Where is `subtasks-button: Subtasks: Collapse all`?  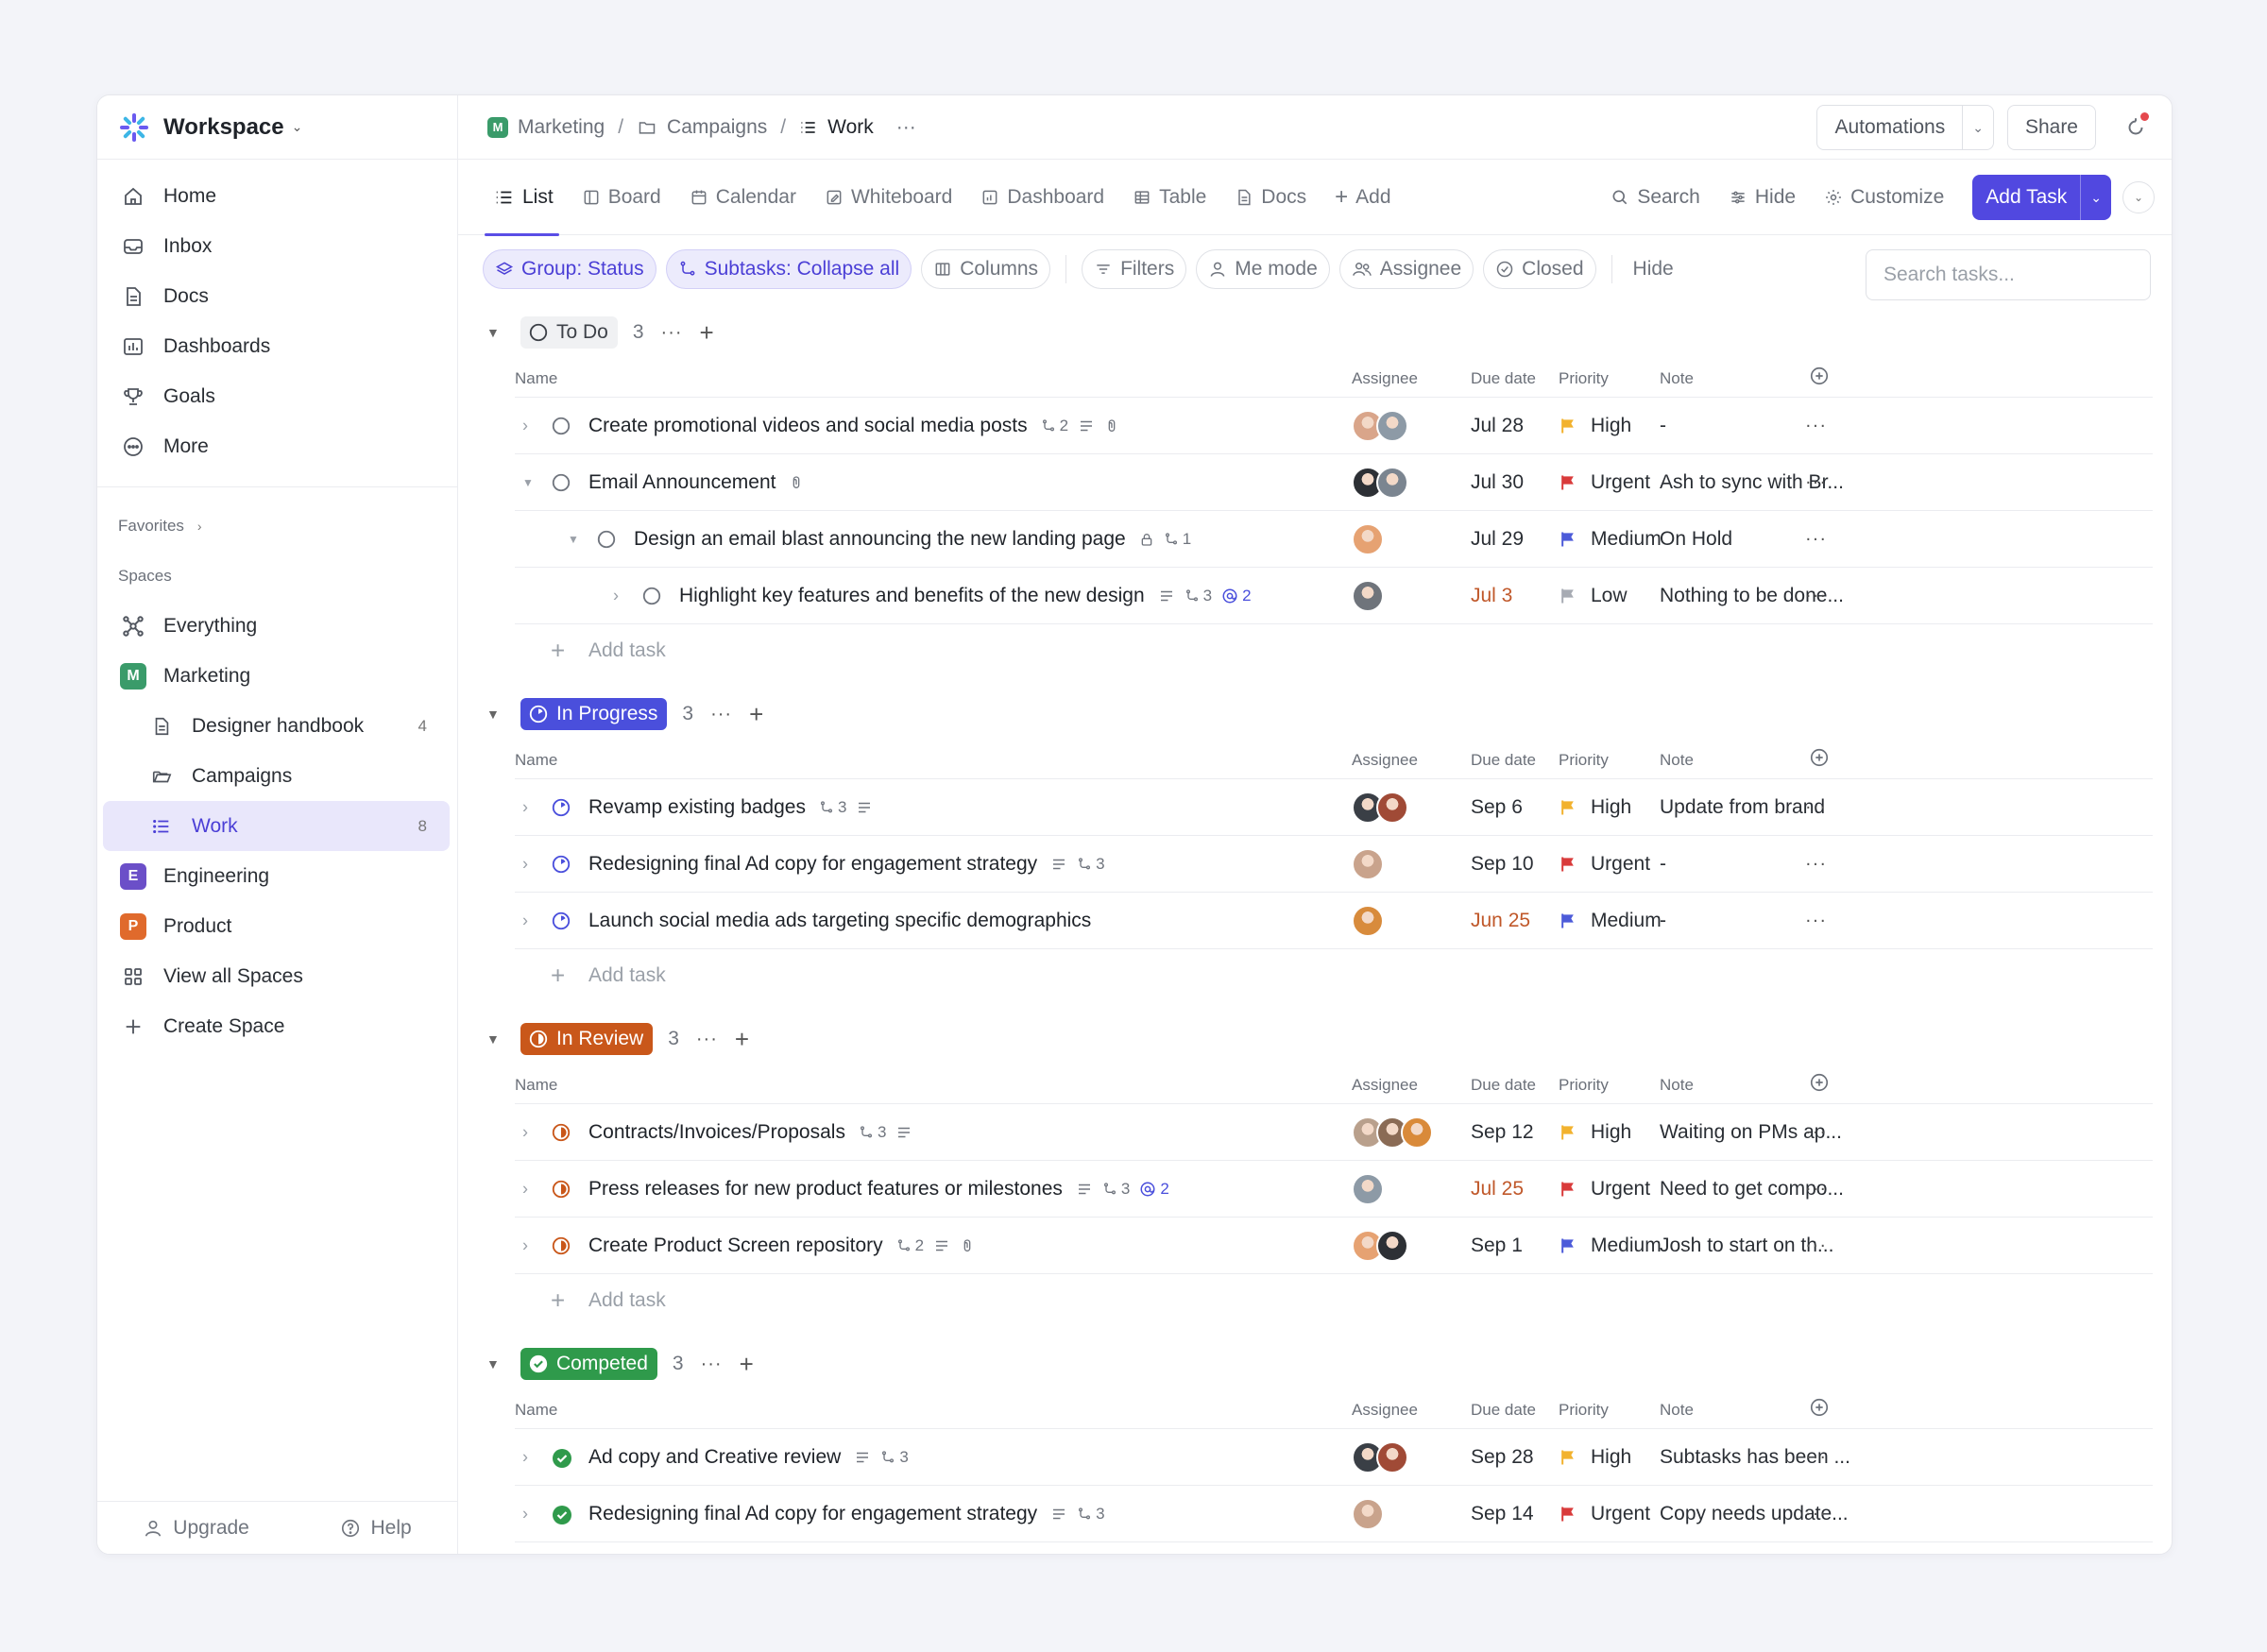 subtasks-button: Subtasks: Collapse all is located at coordinates (788, 269).